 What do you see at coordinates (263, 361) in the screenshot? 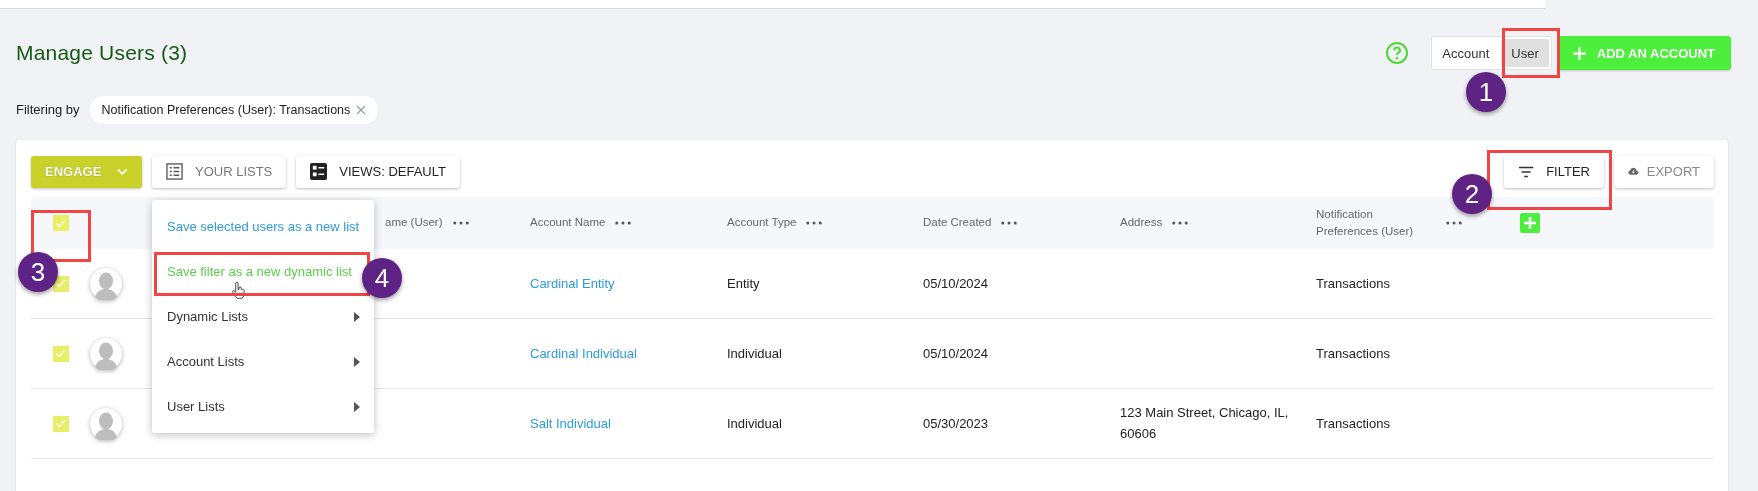
I see `menu-item: Account Lists` at bounding box center [263, 361].